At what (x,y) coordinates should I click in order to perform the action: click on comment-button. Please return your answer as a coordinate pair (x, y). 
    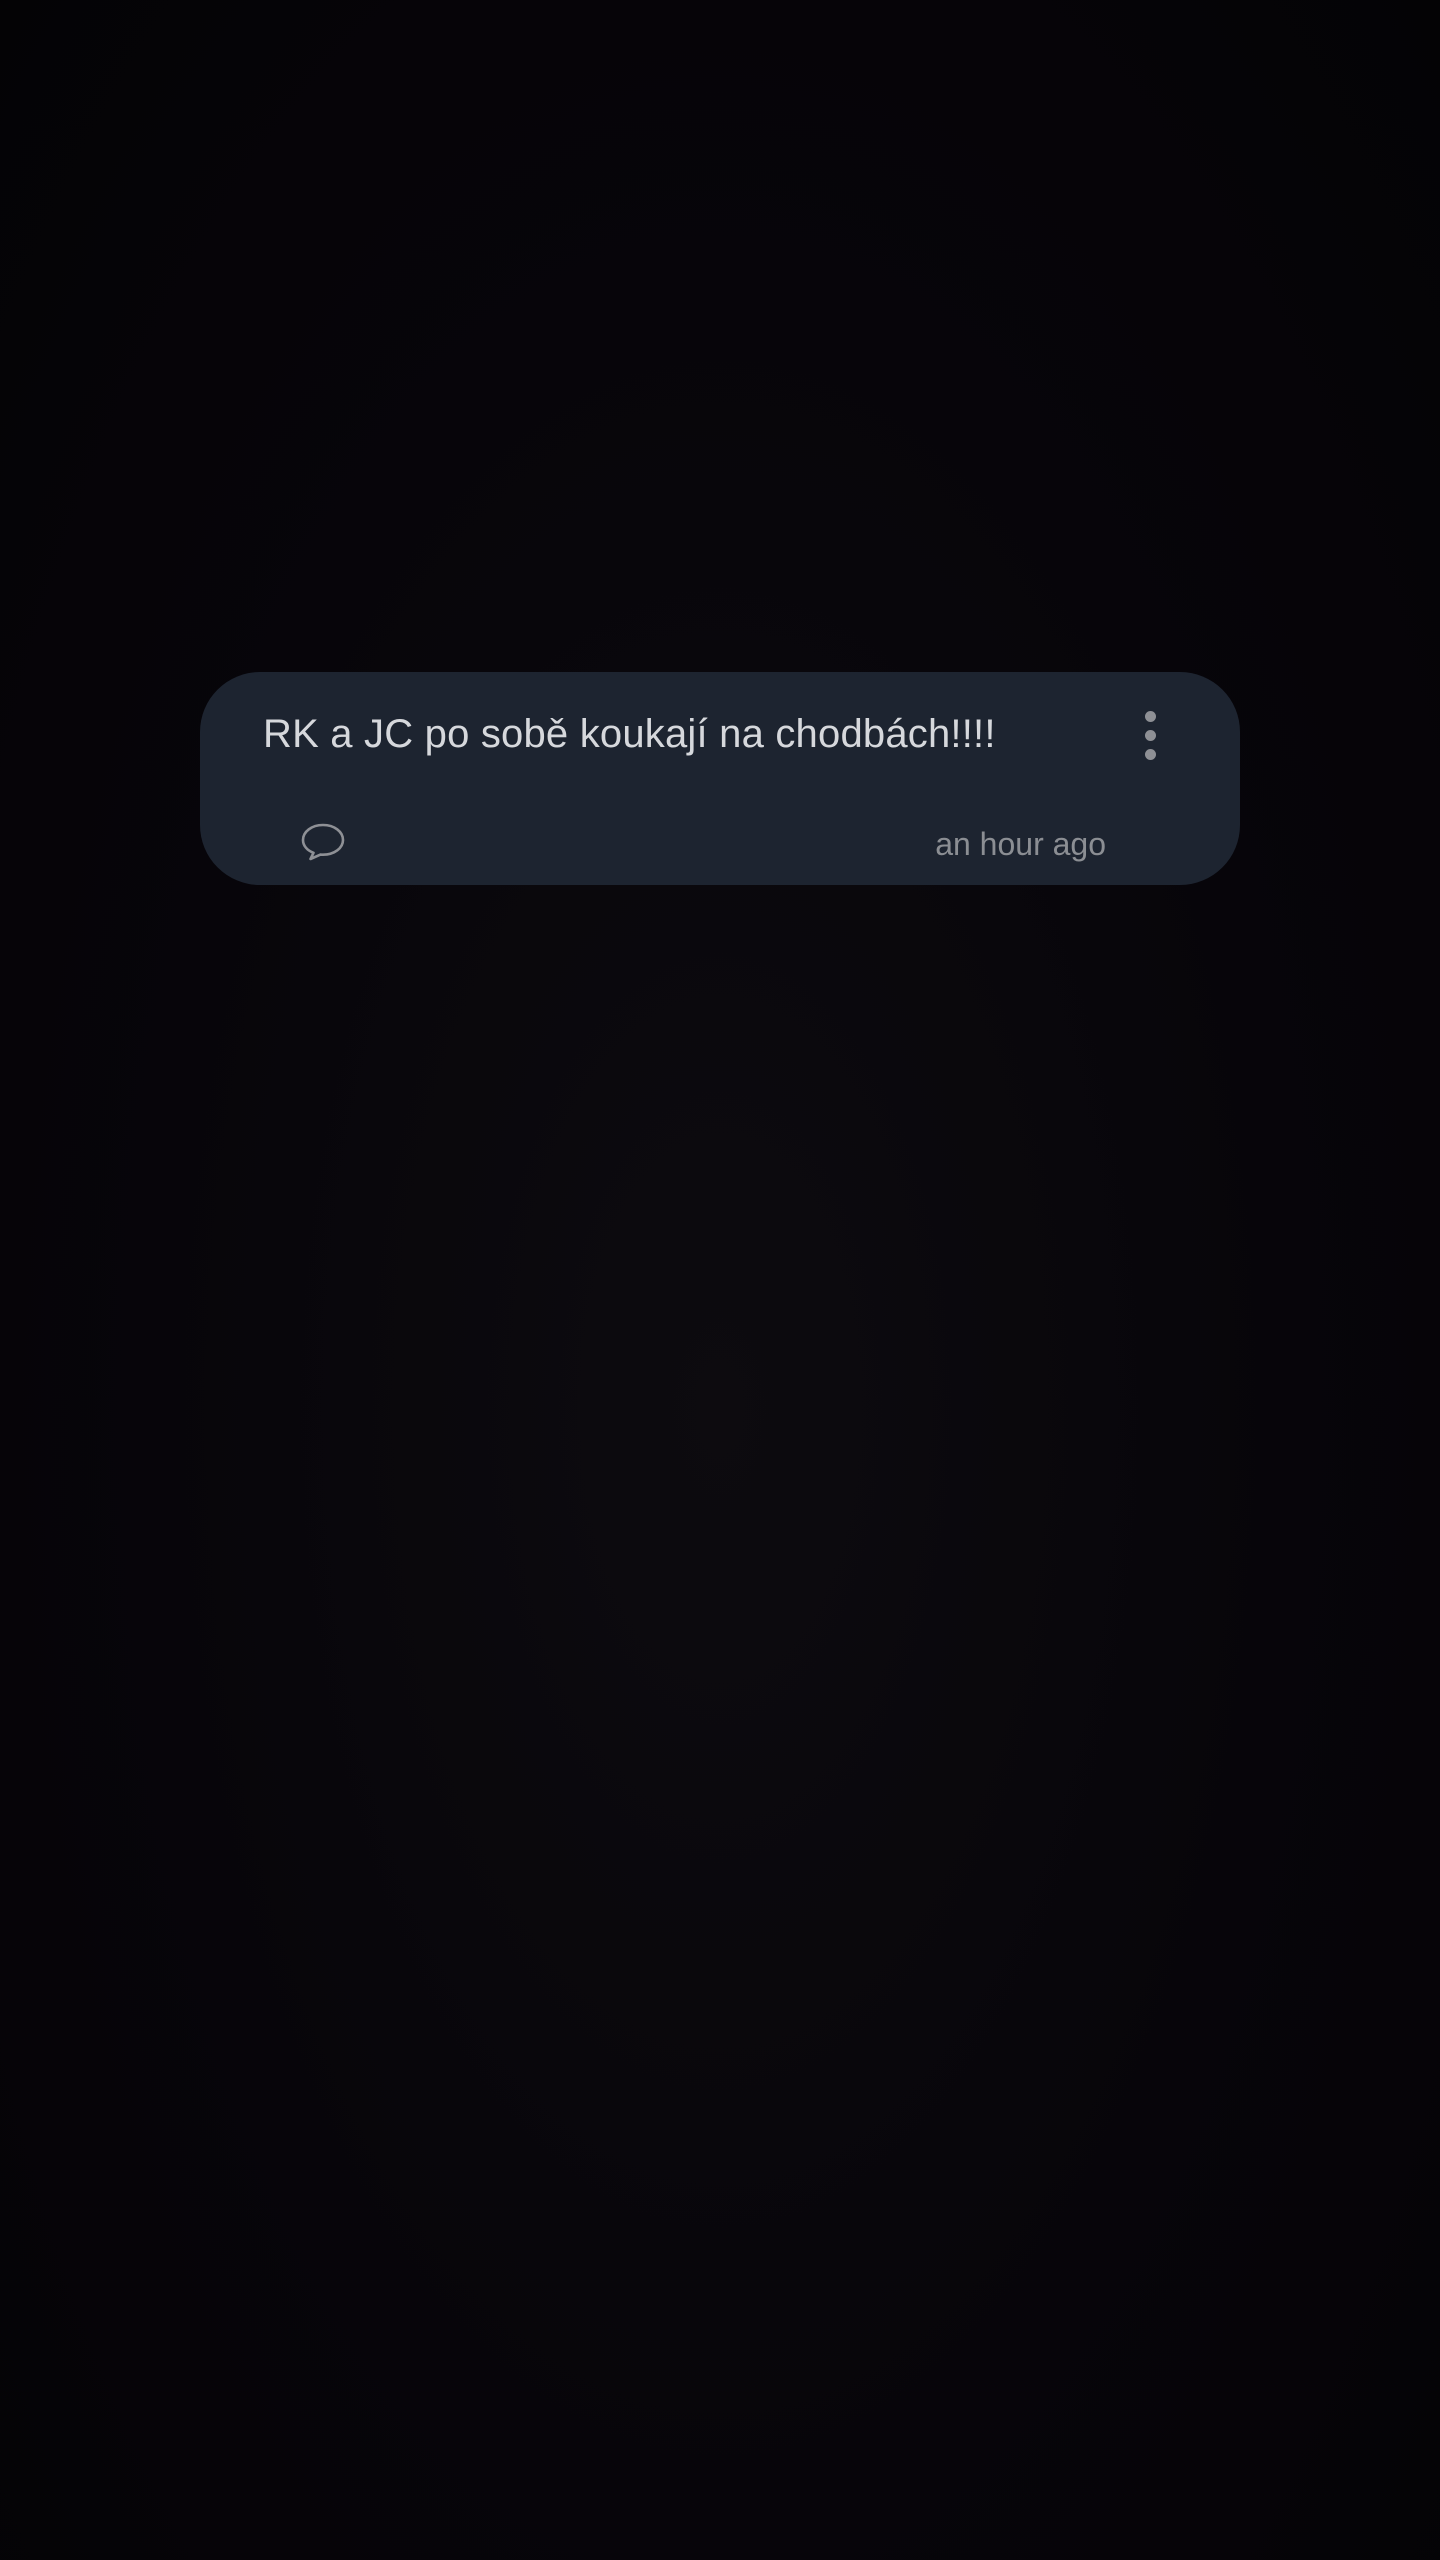
    Looking at the image, I should click on (323, 842).